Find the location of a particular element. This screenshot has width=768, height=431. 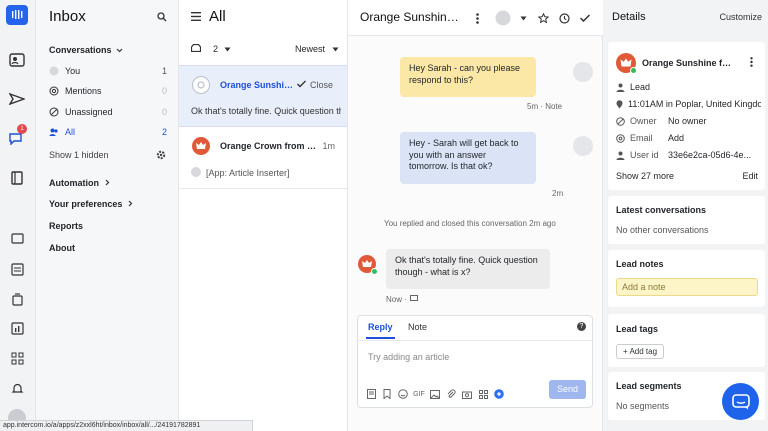

messenger-launcher-button is located at coordinates (740, 401).